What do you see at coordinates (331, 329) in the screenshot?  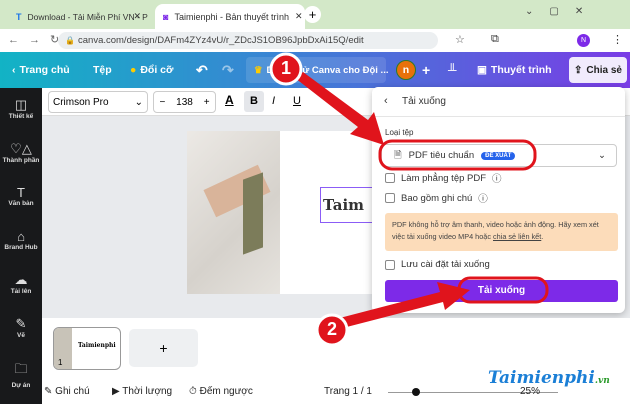 I see `step-2-label: 2` at bounding box center [331, 329].